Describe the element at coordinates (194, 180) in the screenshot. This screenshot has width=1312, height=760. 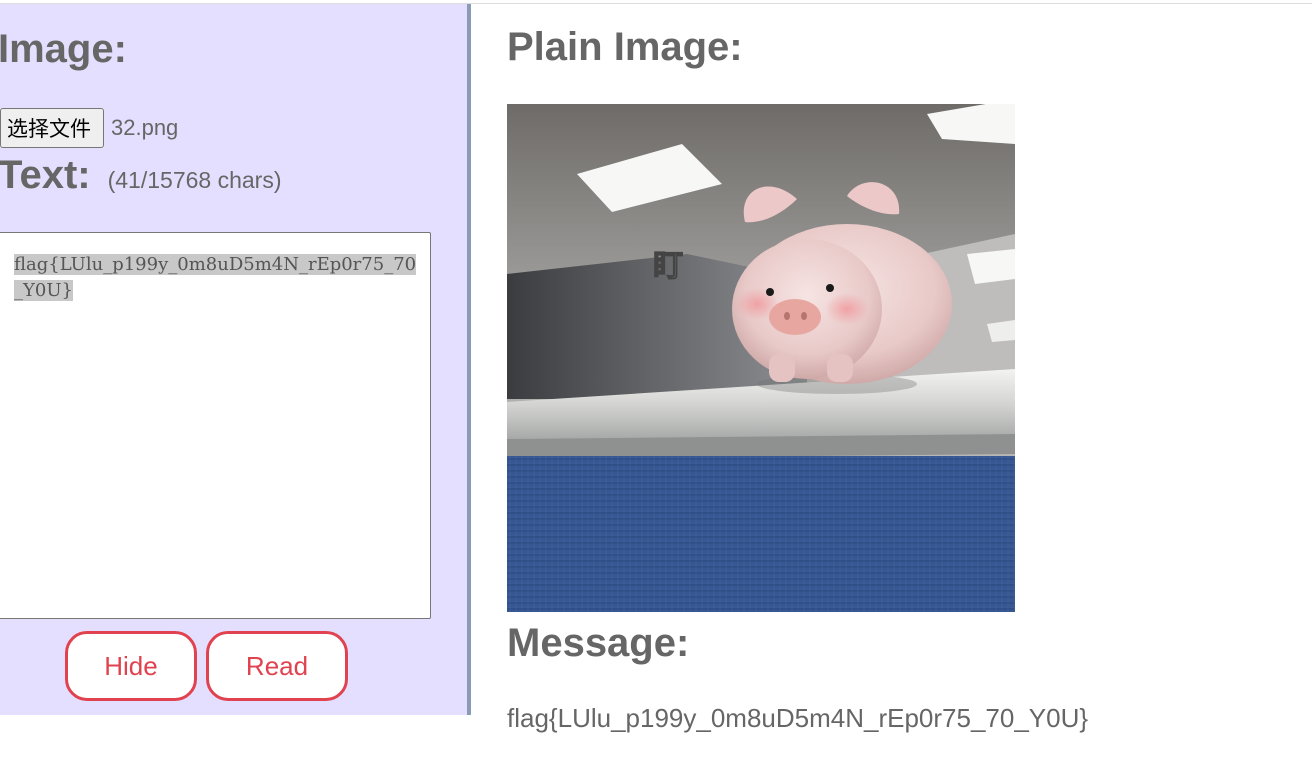
I see `char-count: (41/15768 chars)` at that location.